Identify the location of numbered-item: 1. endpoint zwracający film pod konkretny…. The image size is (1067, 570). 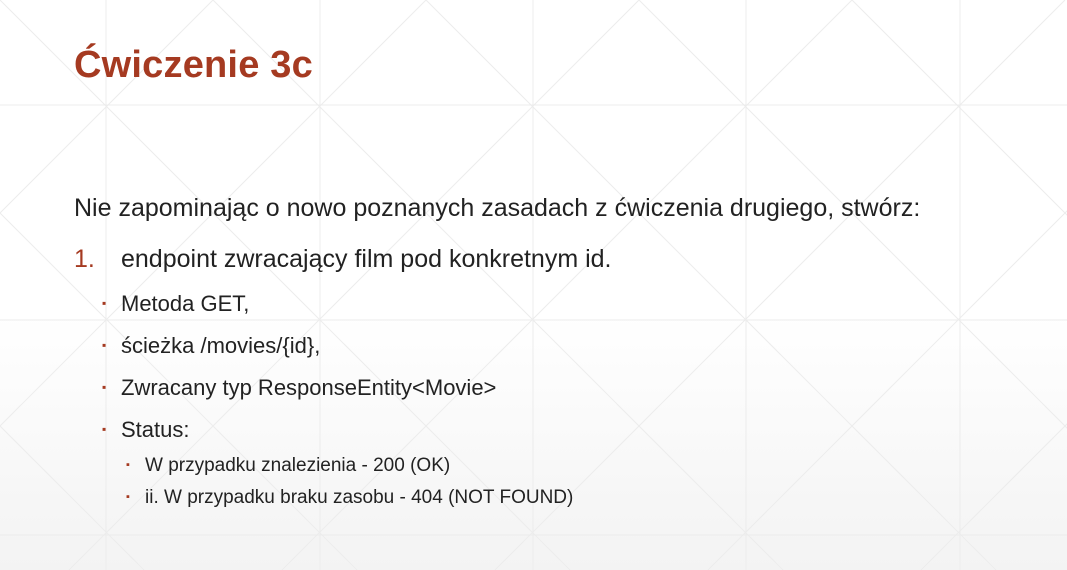
(343, 259).